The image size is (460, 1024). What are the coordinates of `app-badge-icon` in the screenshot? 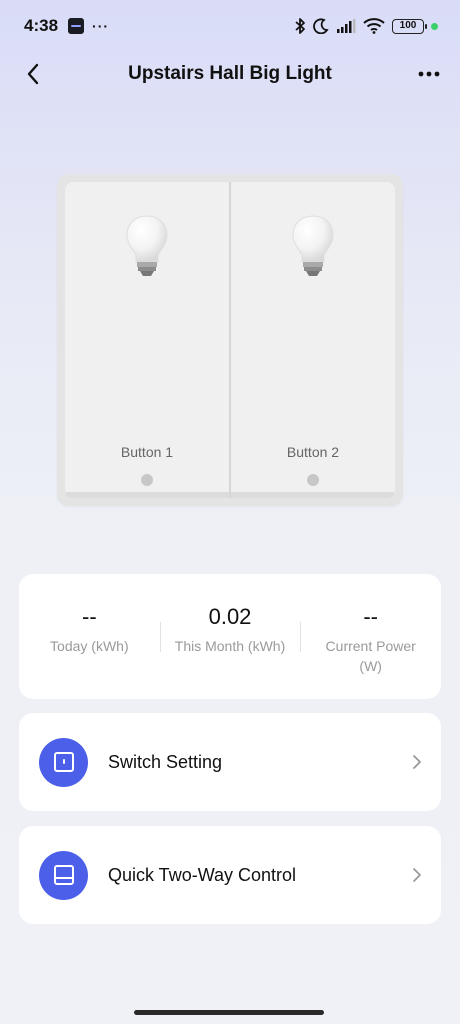 It's located at (76, 26).